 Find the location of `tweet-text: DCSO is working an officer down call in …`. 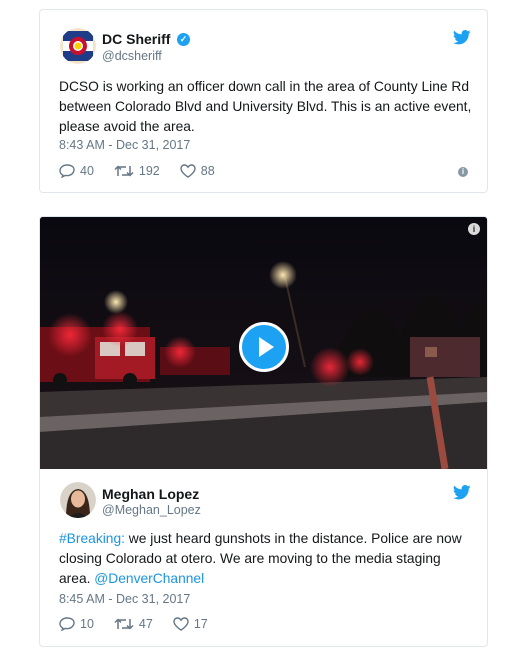

tweet-text: DCSO is working an officer down call in … is located at coordinates (265, 106).